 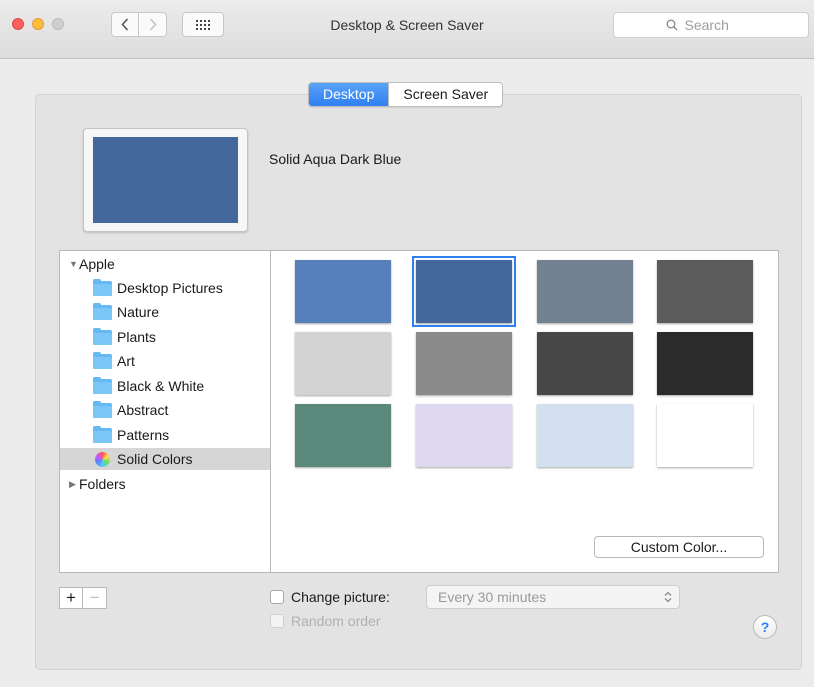 What do you see at coordinates (349, 94) in the screenshot?
I see `tab-desktop: Desktop` at bounding box center [349, 94].